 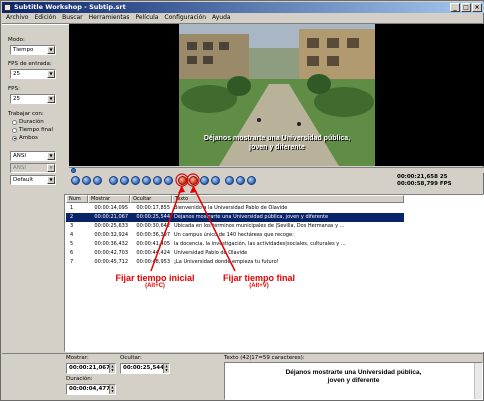 I want to click on duracion-value: 00:00:04,477, so click(x=89, y=389).